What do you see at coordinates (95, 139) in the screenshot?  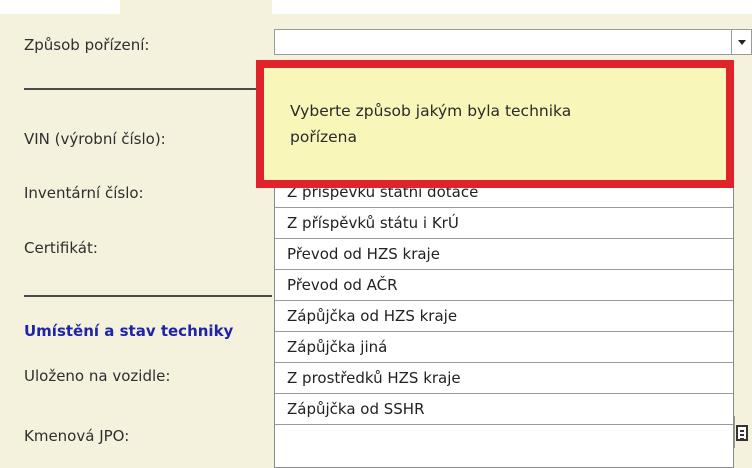 I see `label-vin: VIN (výrobní číslo):` at bounding box center [95, 139].